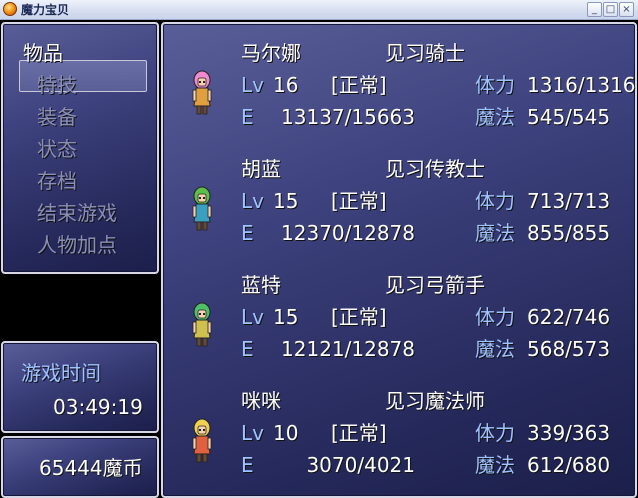 The height and width of the screenshot is (498, 638). Describe the element at coordinates (57, 117) in the screenshot. I see `menu-item-equip: 装备` at that location.